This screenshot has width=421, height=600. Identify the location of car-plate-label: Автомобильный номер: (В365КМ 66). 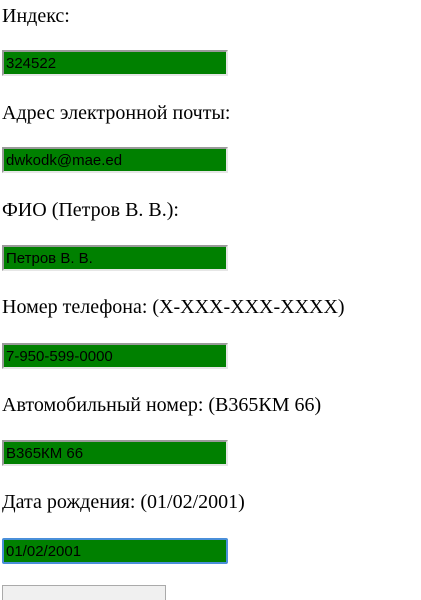
(162, 405).